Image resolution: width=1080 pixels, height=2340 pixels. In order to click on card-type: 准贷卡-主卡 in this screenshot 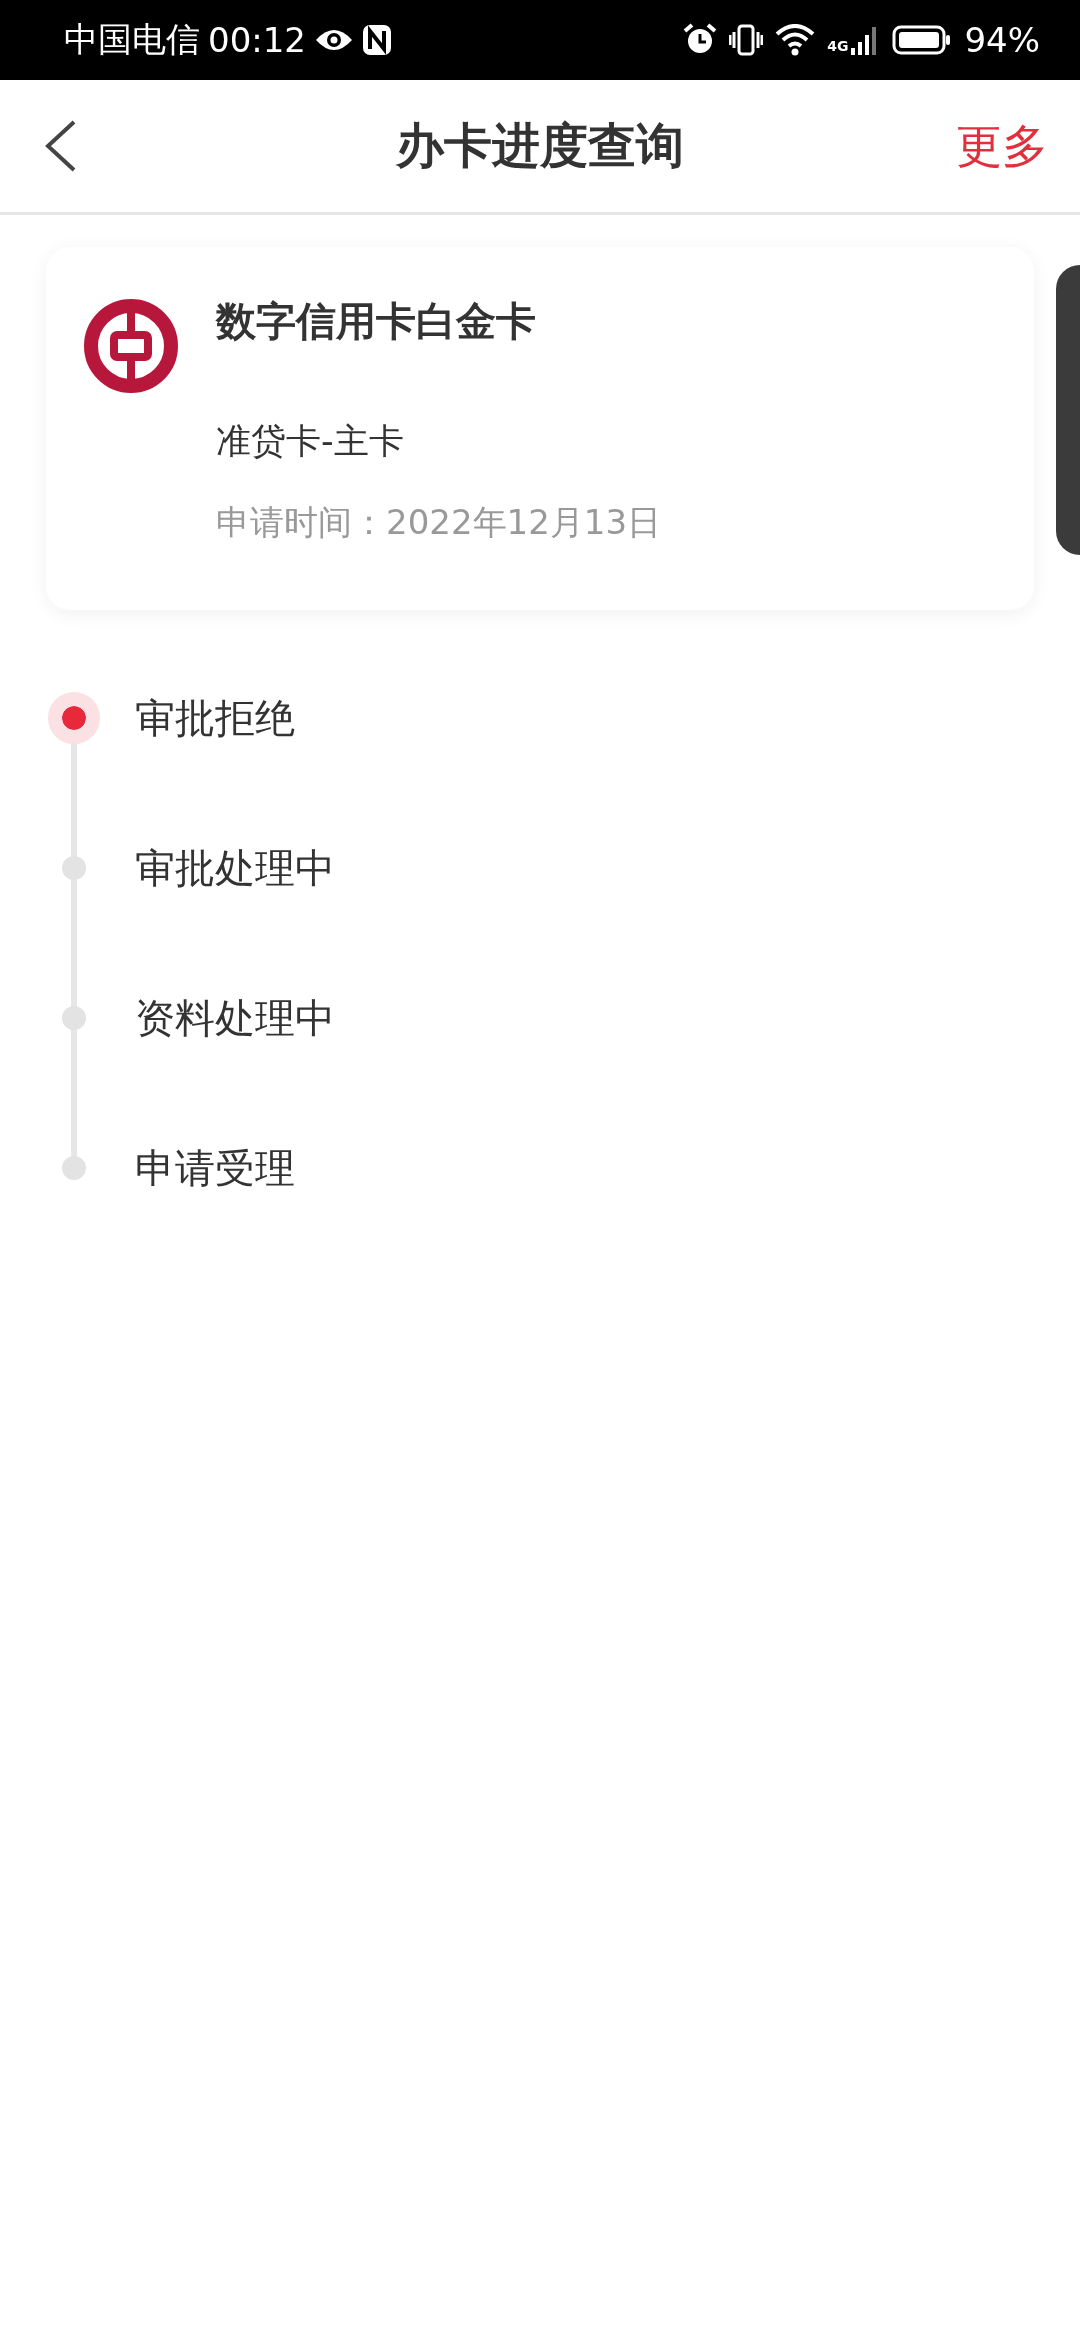, I will do `click(310, 441)`.